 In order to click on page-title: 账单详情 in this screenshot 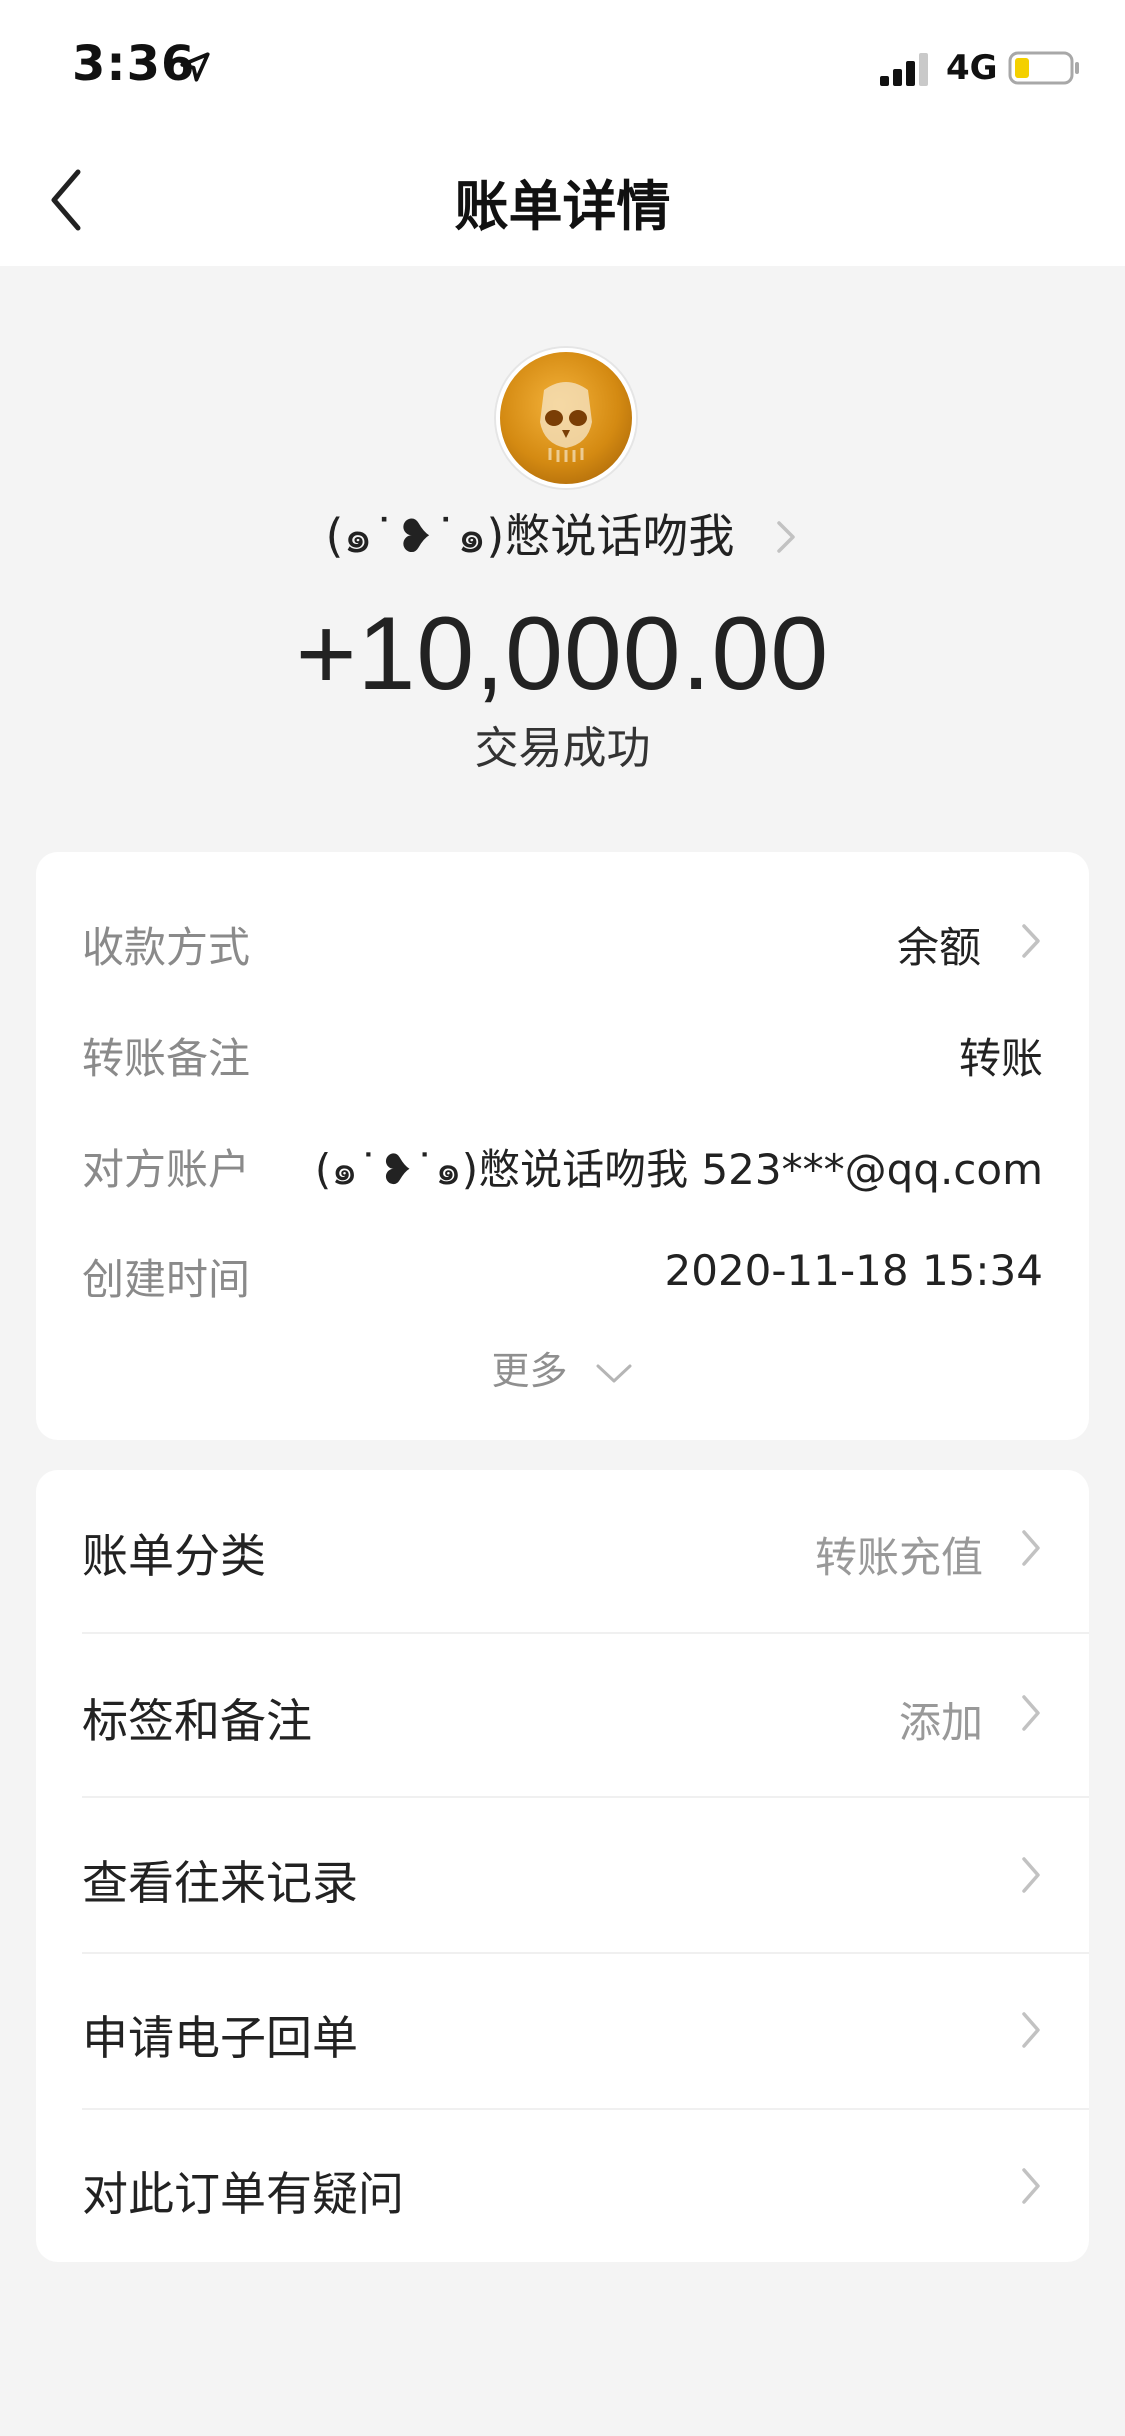, I will do `click(562, 206)`.